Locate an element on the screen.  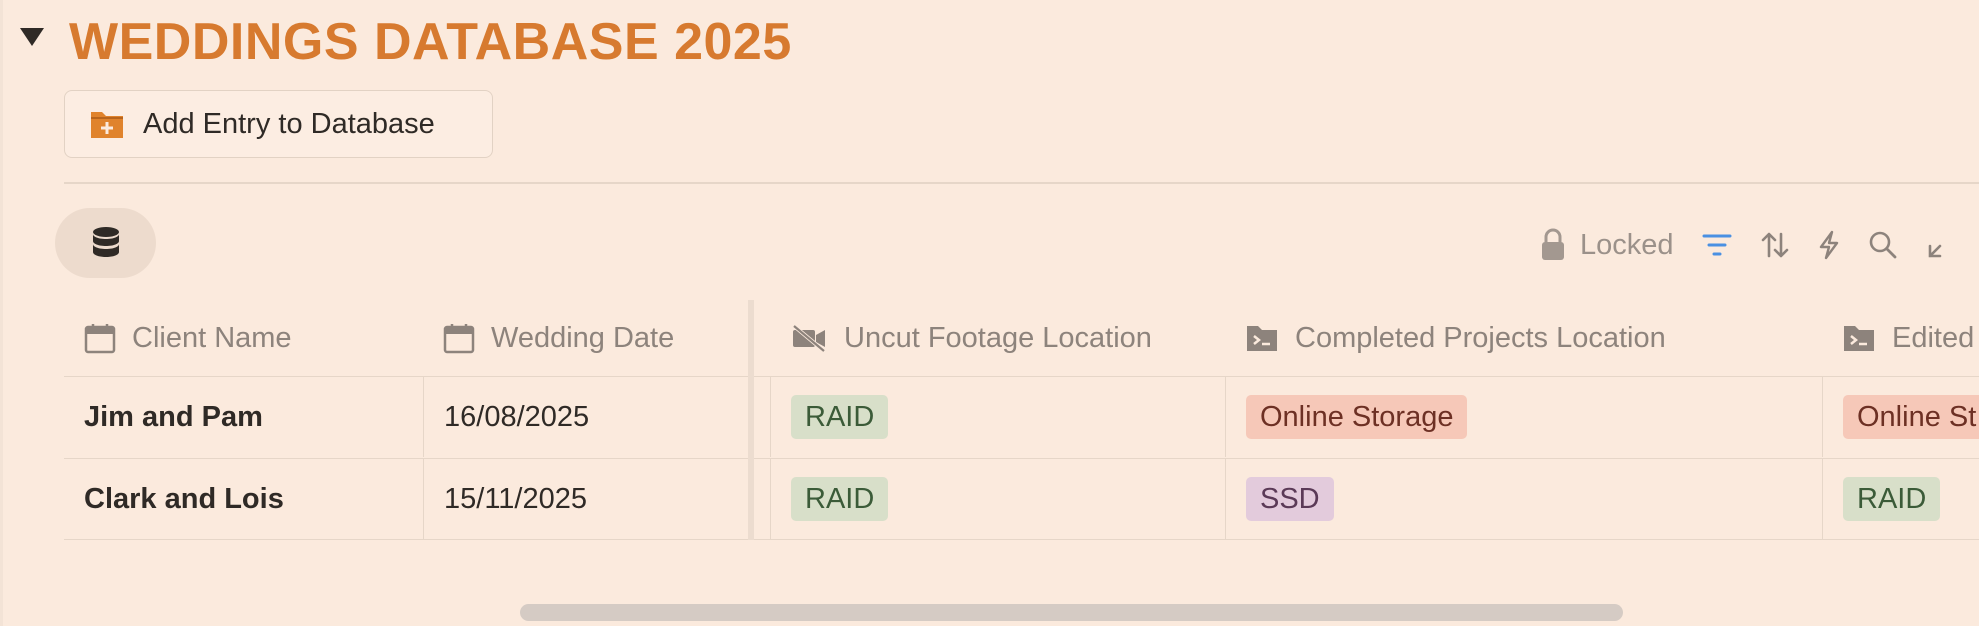
collapse-icon is located at coordinates (1934, 251).